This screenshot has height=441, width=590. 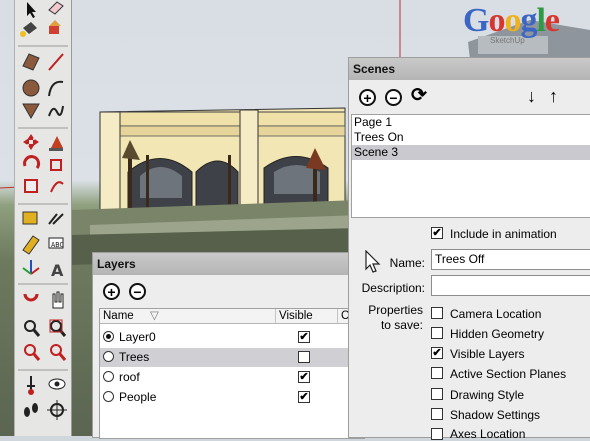 I want to click on polygon-icon, so click(x=31, y=111).